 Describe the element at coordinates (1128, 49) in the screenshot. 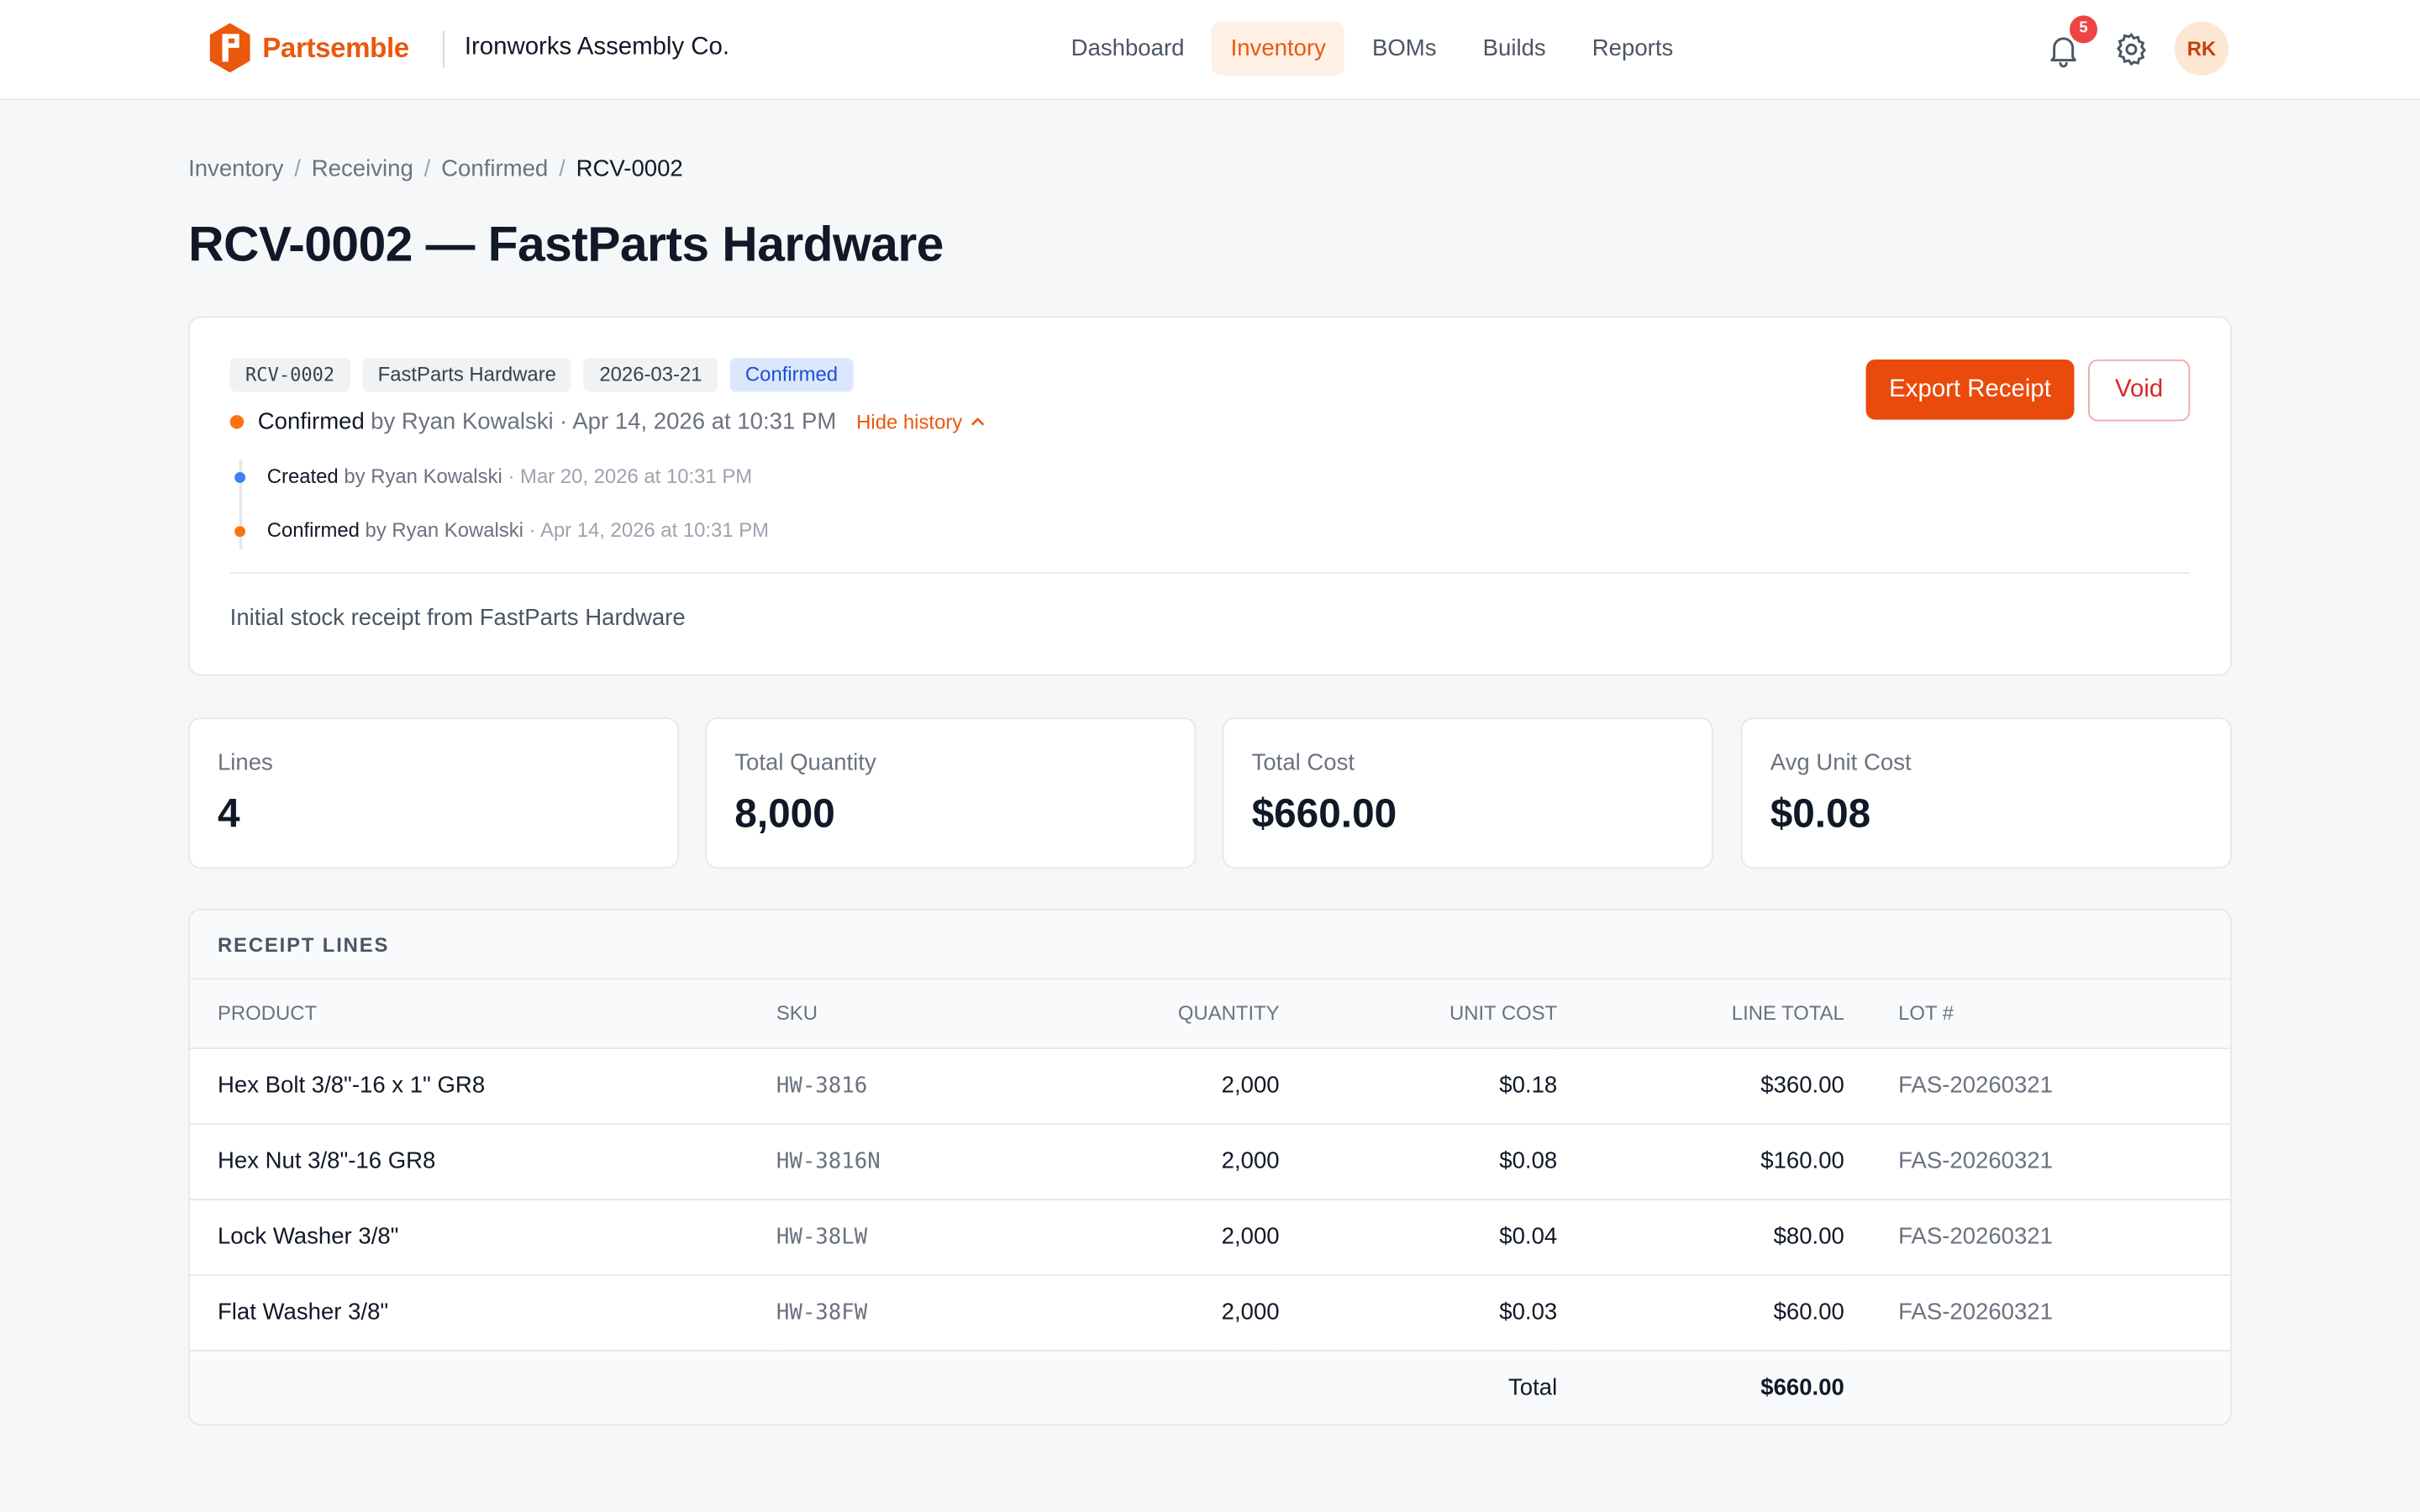

I see `nav-dashboard: Dashboard` at that location.